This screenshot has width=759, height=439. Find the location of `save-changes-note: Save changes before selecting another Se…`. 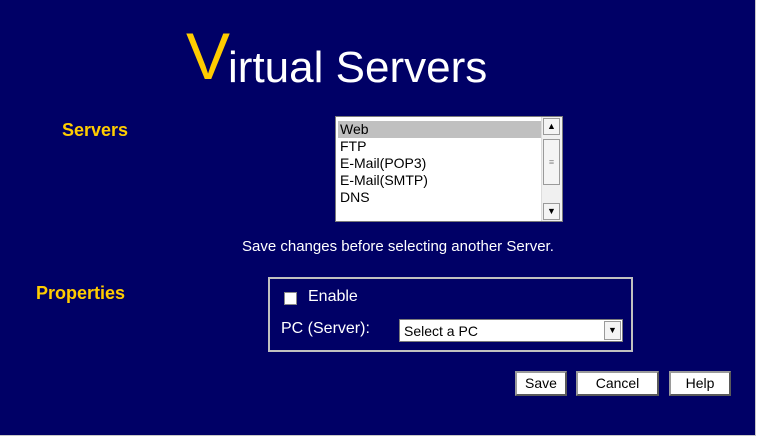

save-changes-note: Save changes before selecting another Se… is located at coordinates (398, 246).